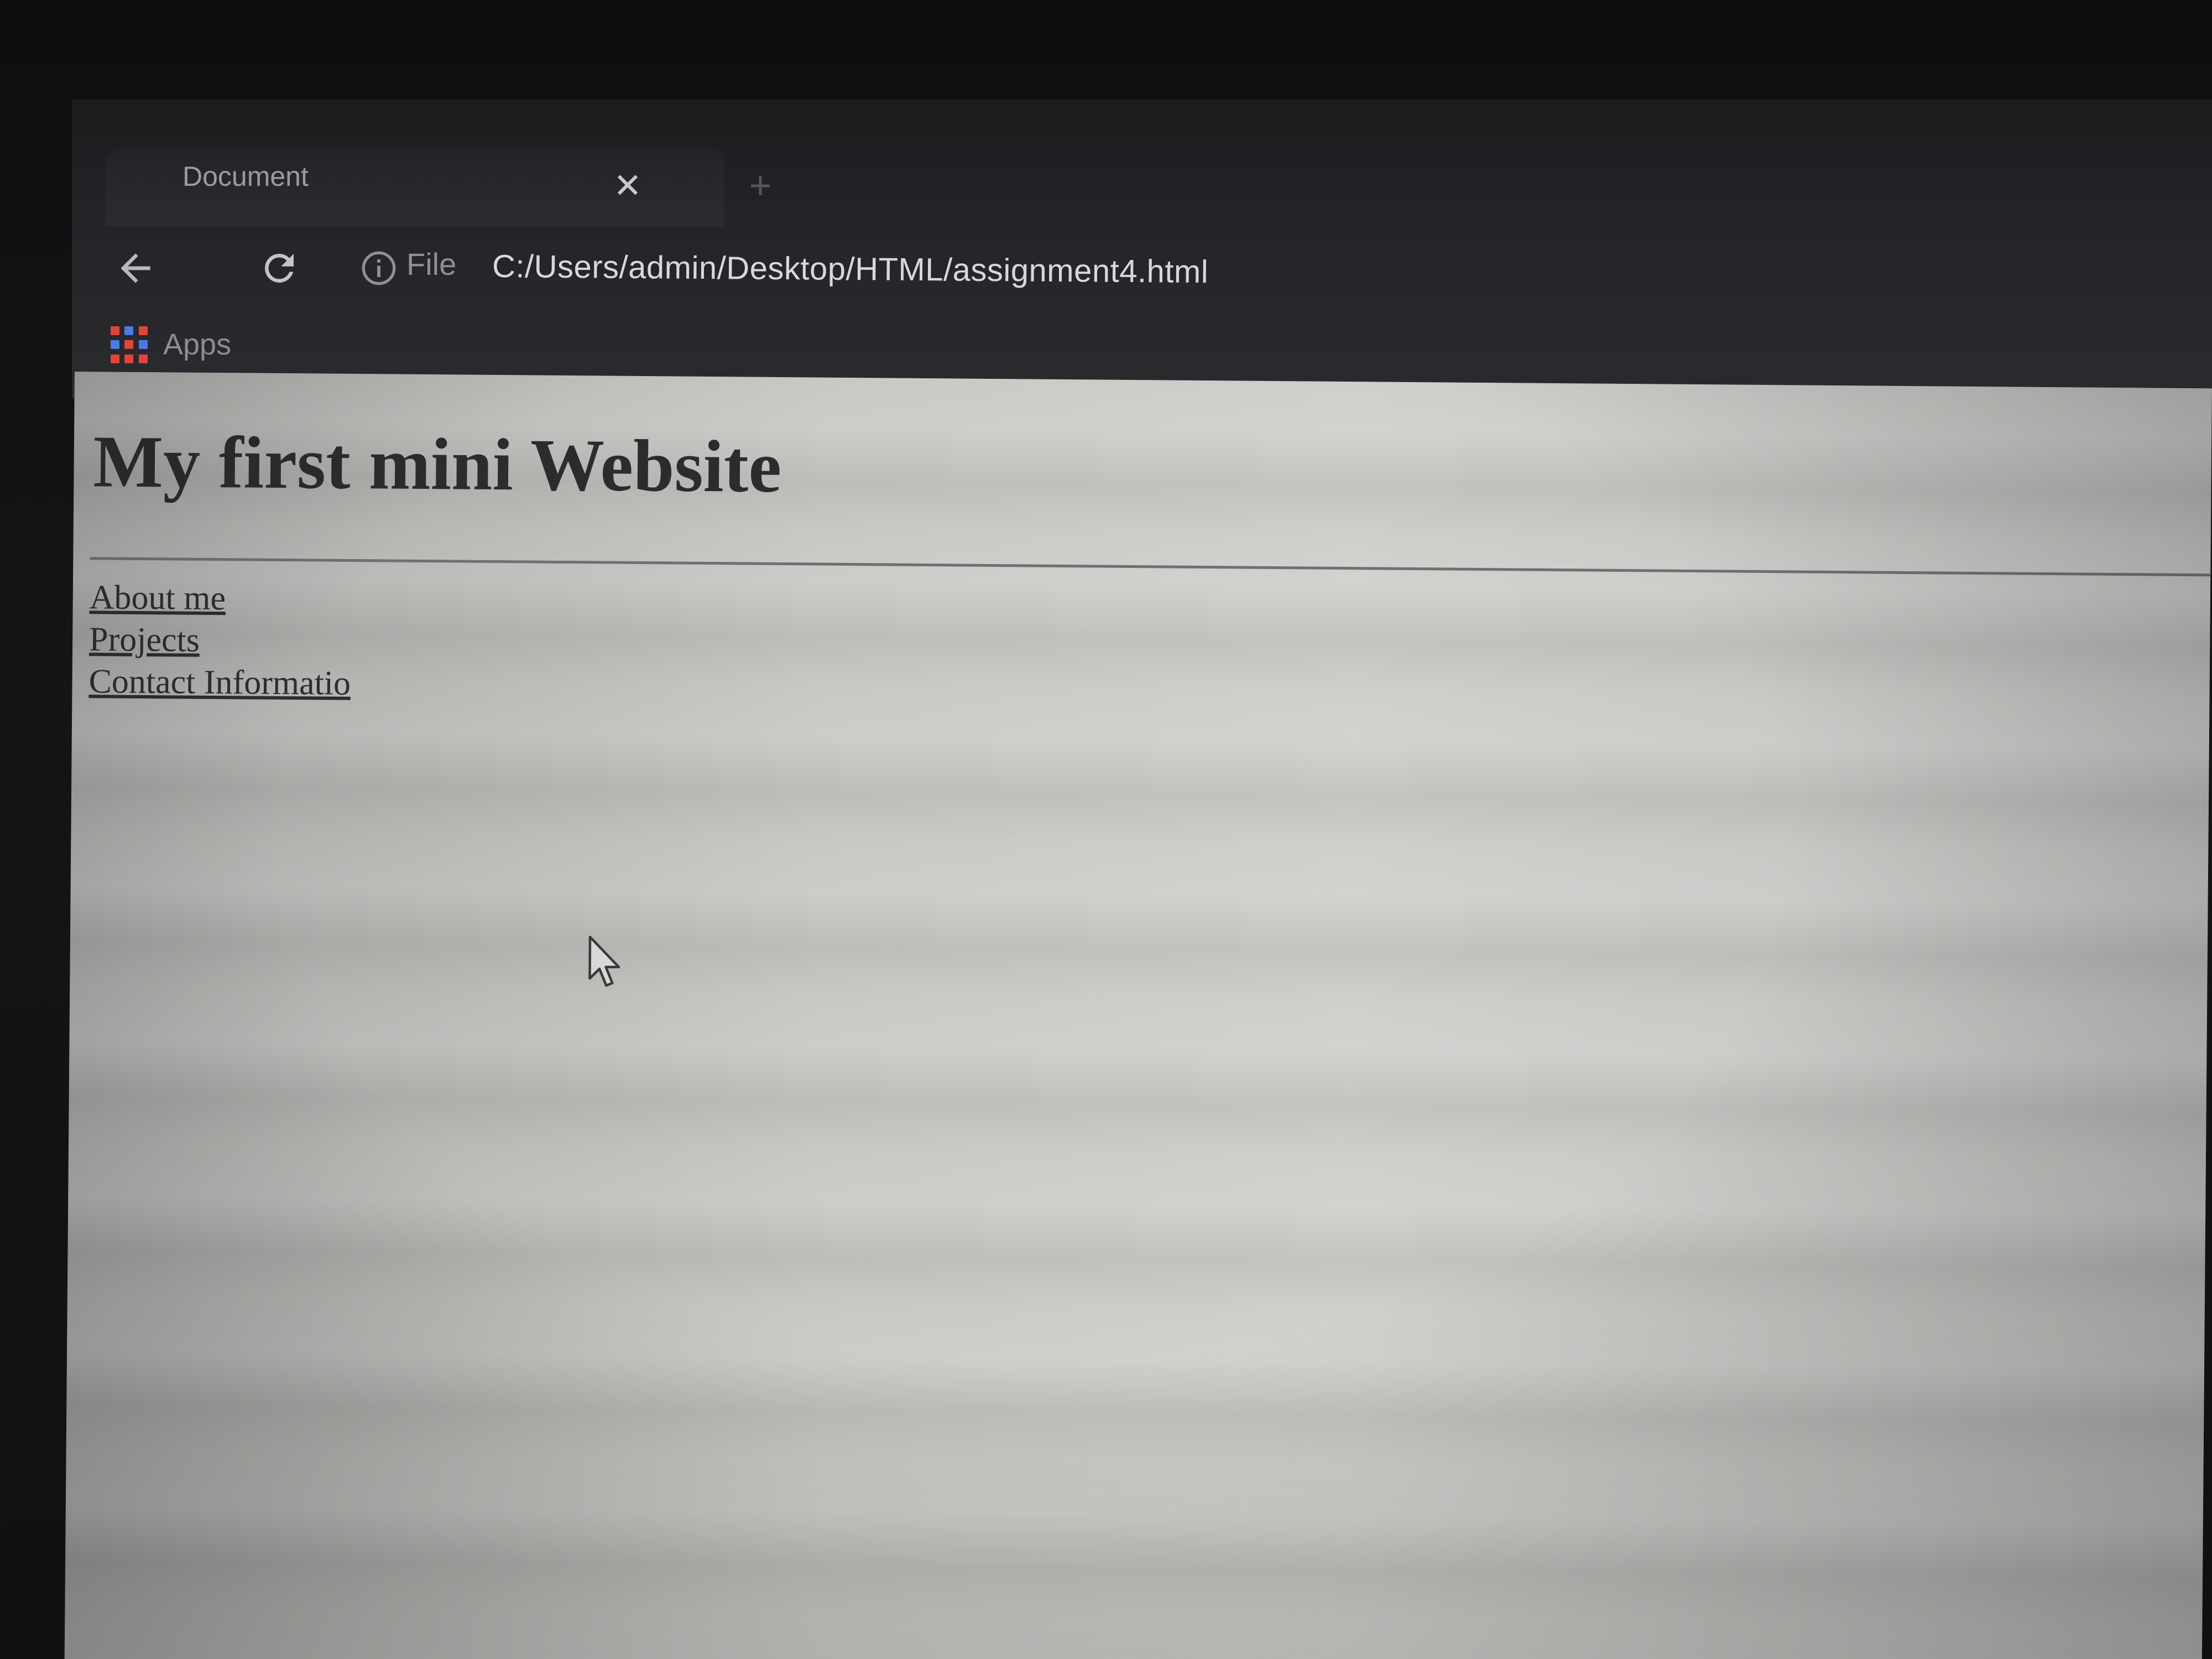 This screenshot has width=2212, height=1659. I want to click on link-list: About me Projects Contact Informatio, so click(220, 641).